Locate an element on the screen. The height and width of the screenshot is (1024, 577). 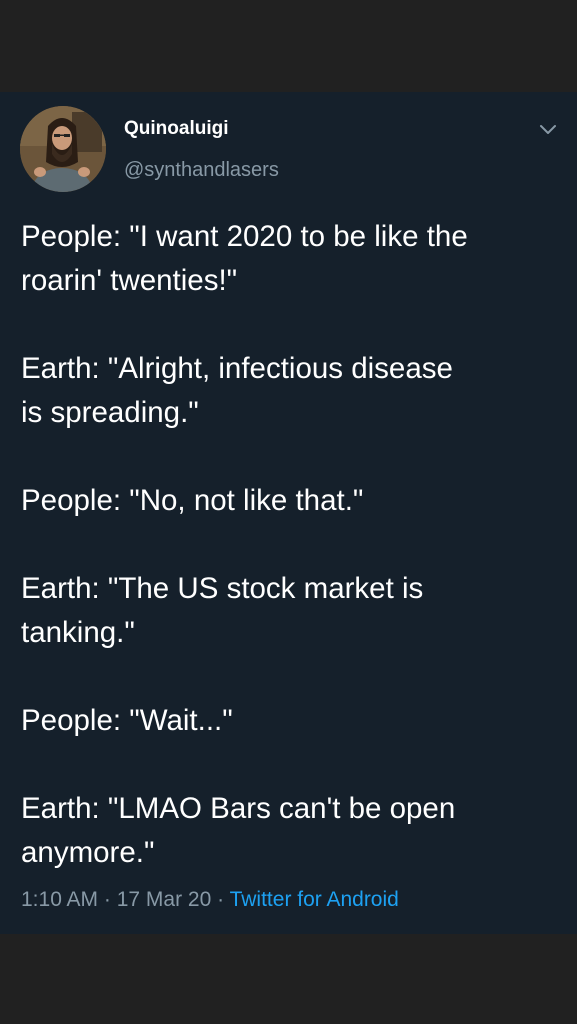
tweet-line: anymore." is located at coordinates (88, 852).